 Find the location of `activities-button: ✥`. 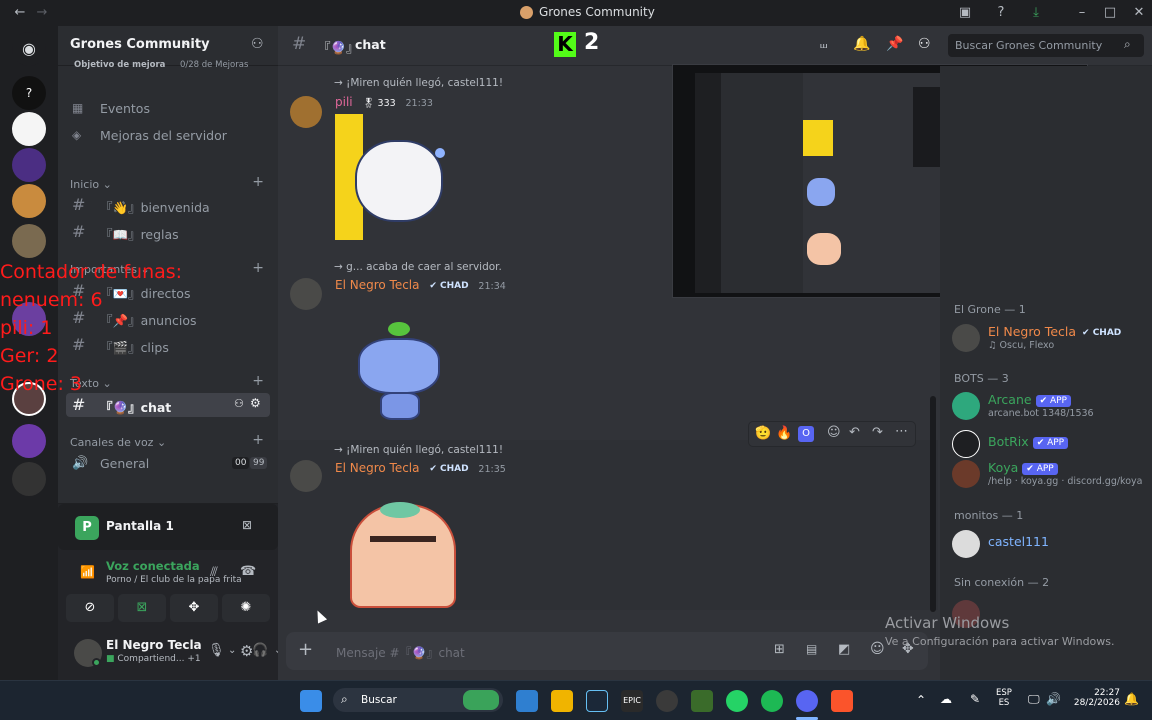

activities-button: ✥ is located at coordinates (194, 608).